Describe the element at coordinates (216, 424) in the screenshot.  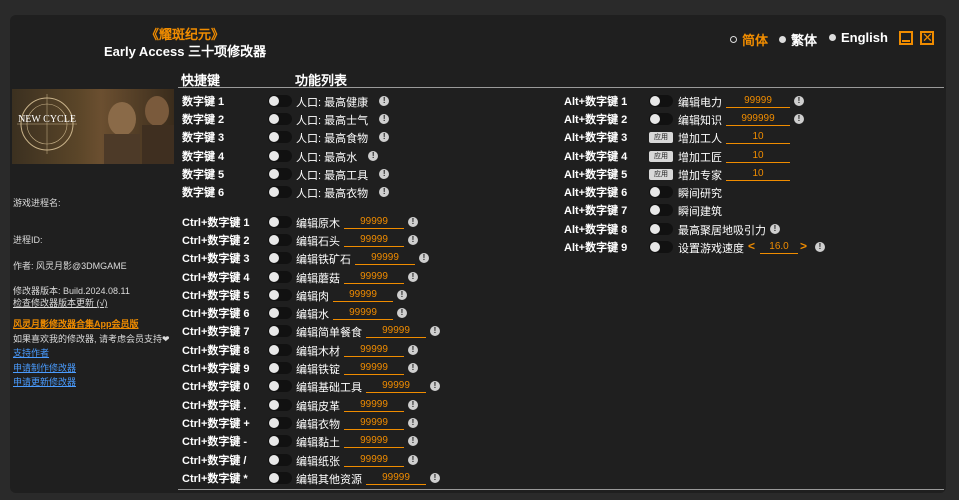
I see `hotkey-label: Ctrl+数字键 +` at that location.